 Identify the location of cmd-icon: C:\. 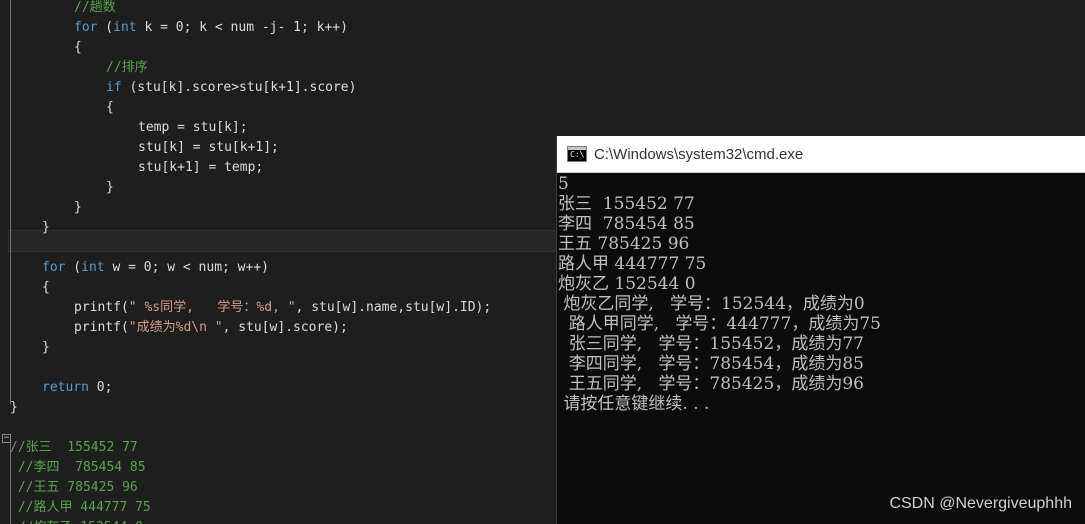
(577, 154).